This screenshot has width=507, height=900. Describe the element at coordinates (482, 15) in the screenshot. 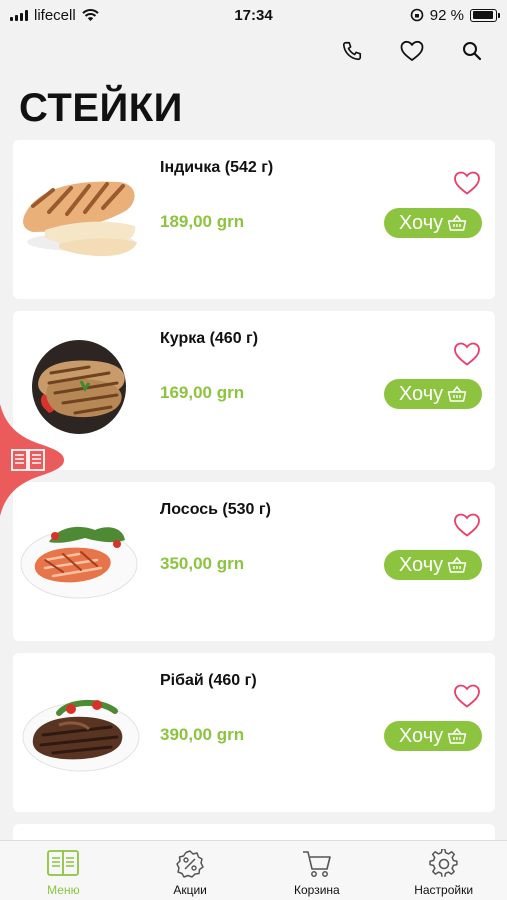

I see `battery-fill` at that location.